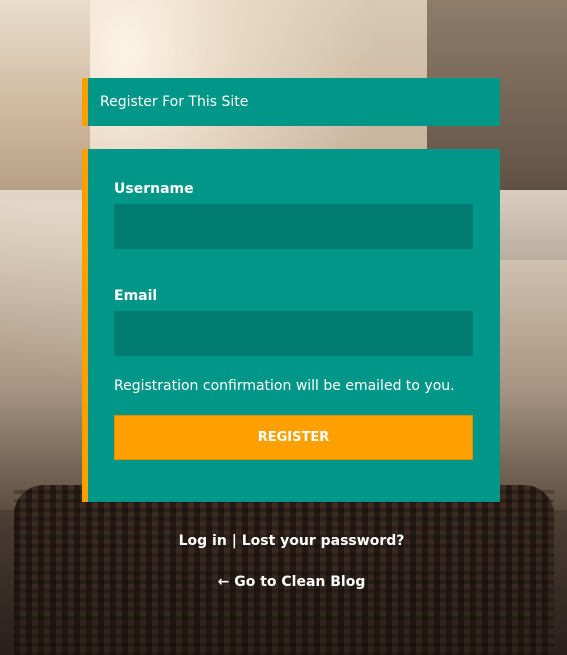 The image size is (567, 655). Describe the element at coordinates (292, 582) in the screenshot. I see `back-to-blog-link: ← Go to Clean Blog` at that location.